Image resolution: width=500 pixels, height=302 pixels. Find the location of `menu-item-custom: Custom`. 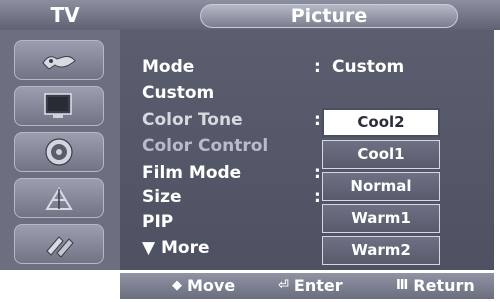

menu-item-custom: Custom is located at coordinates (178, 93).